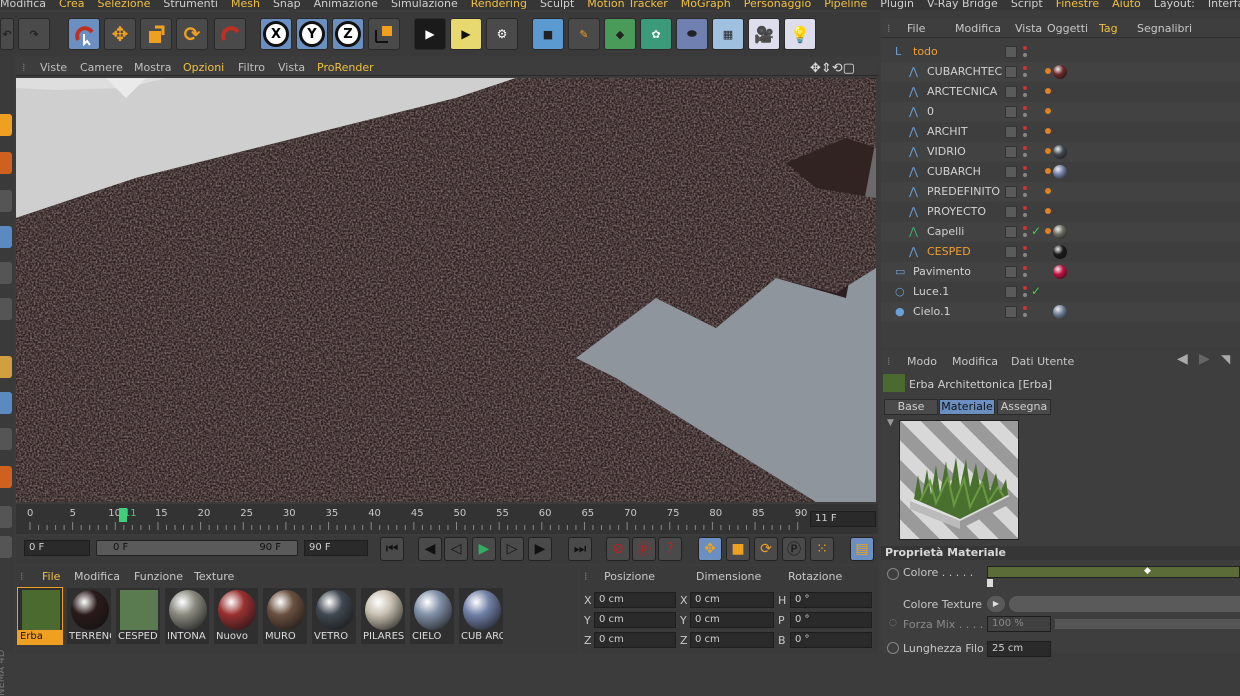 This screenshot has height=696, width=1240. I want to click on light-button: 💡, so click(800, 34).